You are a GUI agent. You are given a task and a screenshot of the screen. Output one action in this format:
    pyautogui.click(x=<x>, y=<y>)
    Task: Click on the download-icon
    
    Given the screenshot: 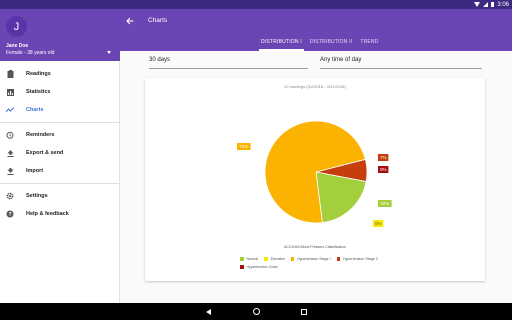 What is the action you would take?
    pyautogui.click(x=10, y=171)
    